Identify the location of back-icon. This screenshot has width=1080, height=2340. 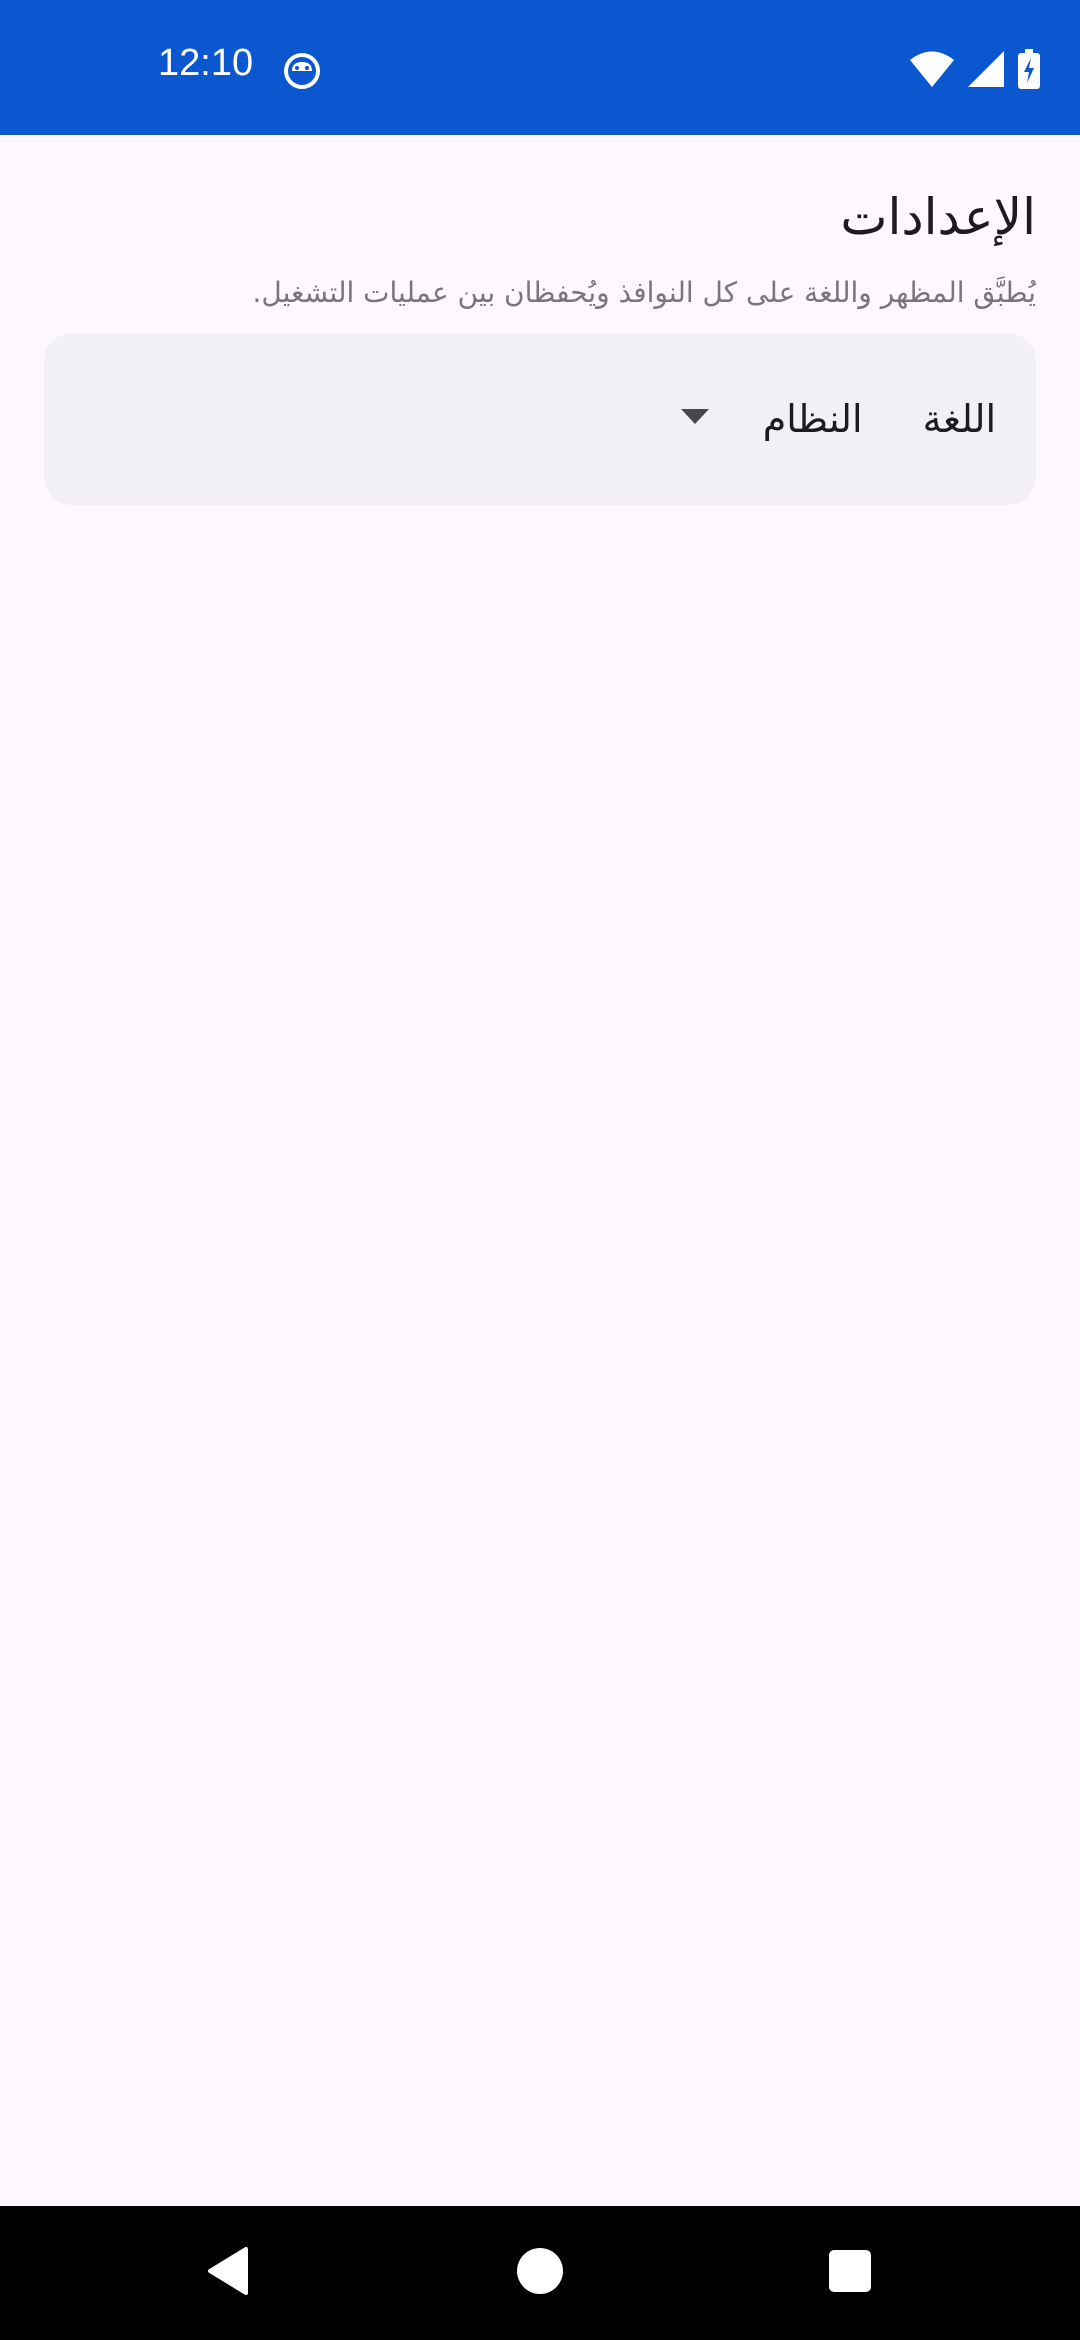
(228, 2273).